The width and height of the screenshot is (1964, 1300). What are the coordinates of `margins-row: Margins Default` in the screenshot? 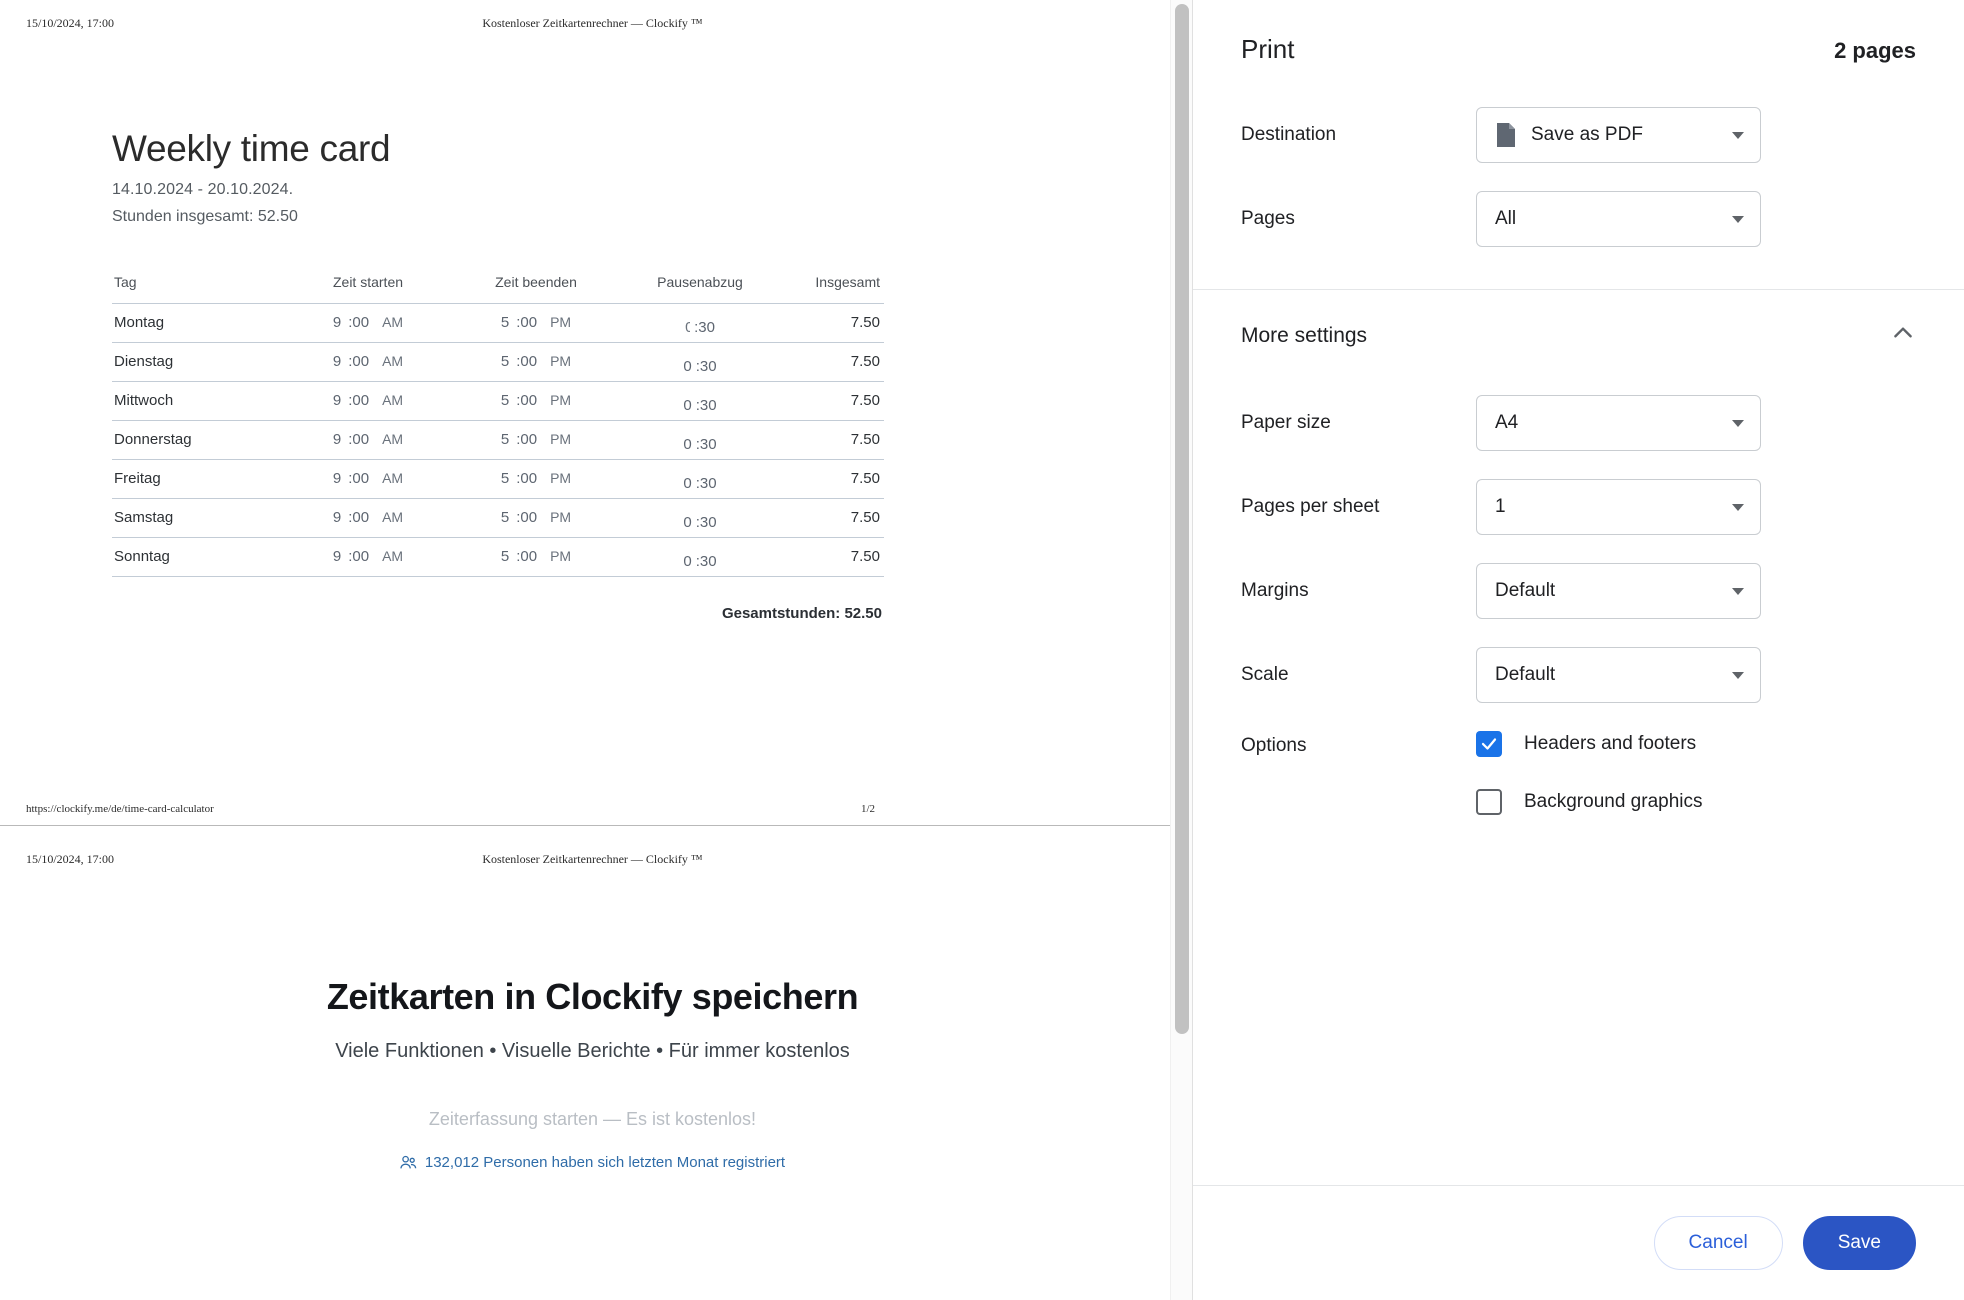 It's located at (1578, 591).